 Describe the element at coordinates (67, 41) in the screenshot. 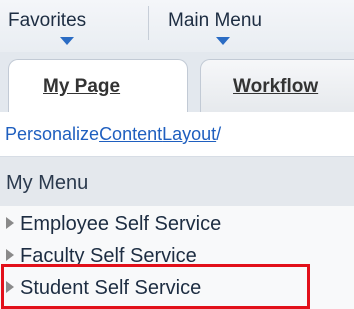

I see `favorites-dropdown-icon` at that location.